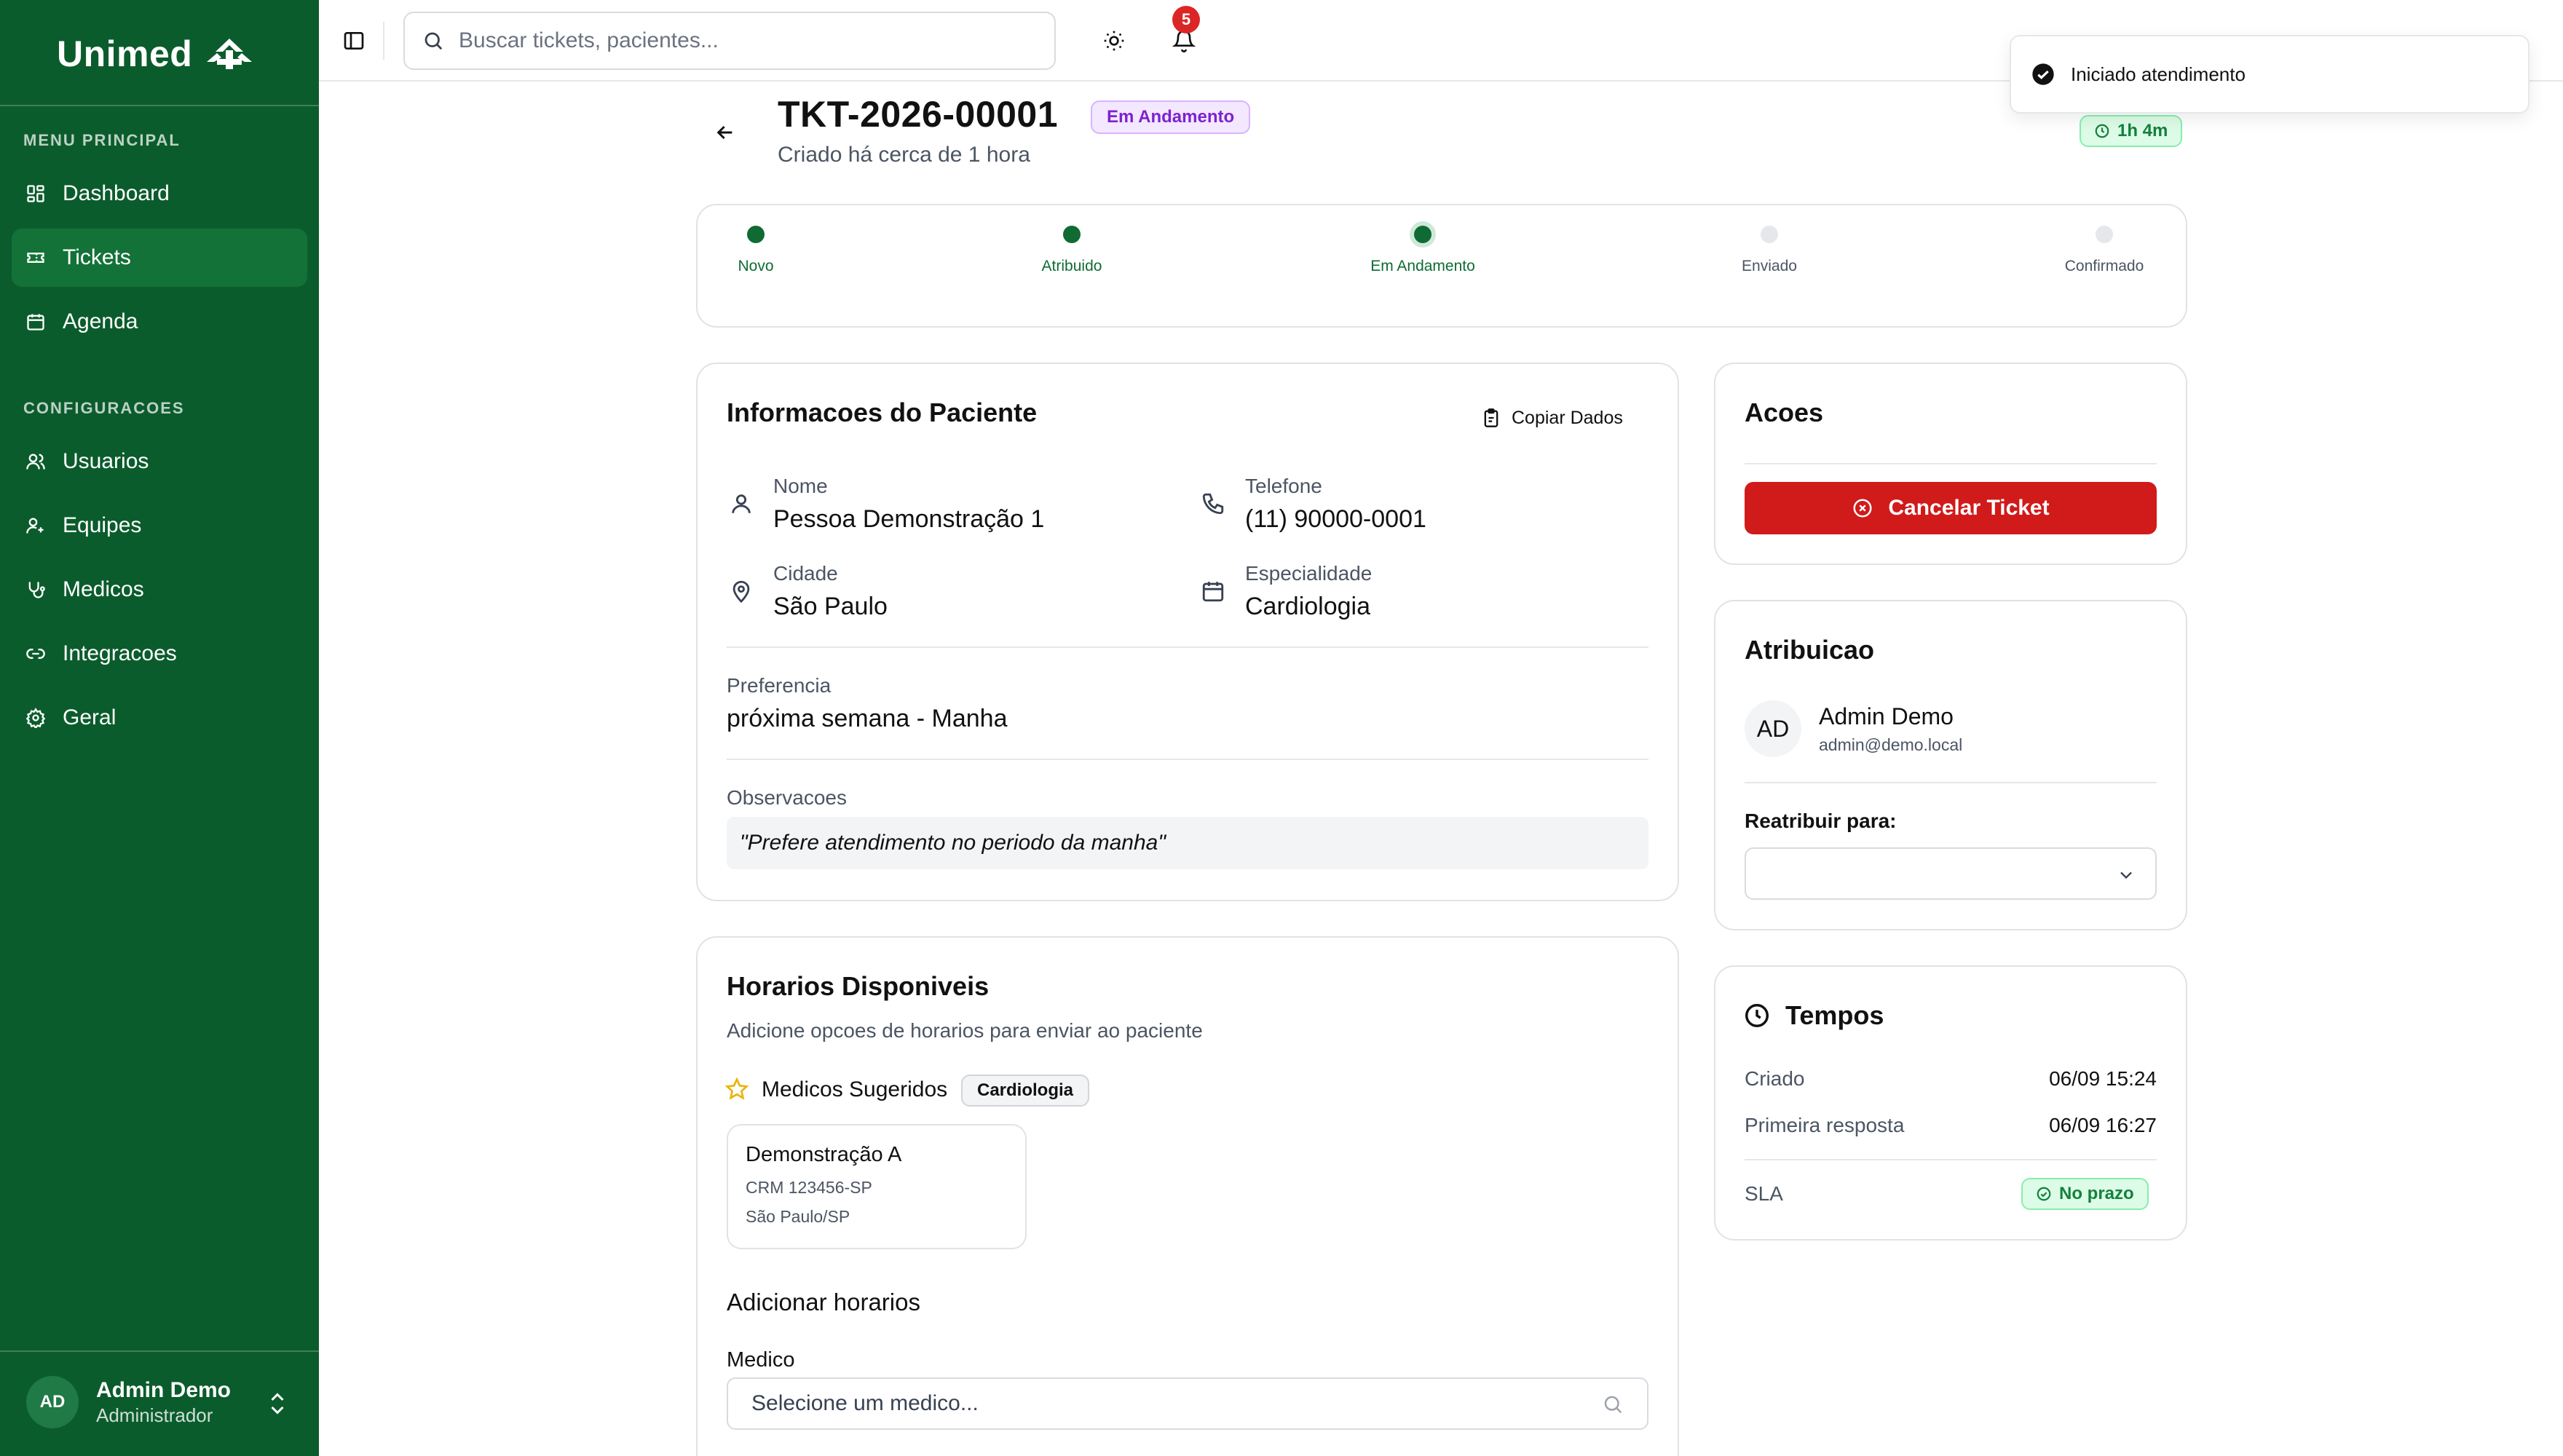 Image resolution: width=2563 pixels, height=1456 pixels. Describe the element at coordinates (904, 155) in the screenshot. I see `ticket-created-subtitle: Criado há cerca de 1 hora` at that location.